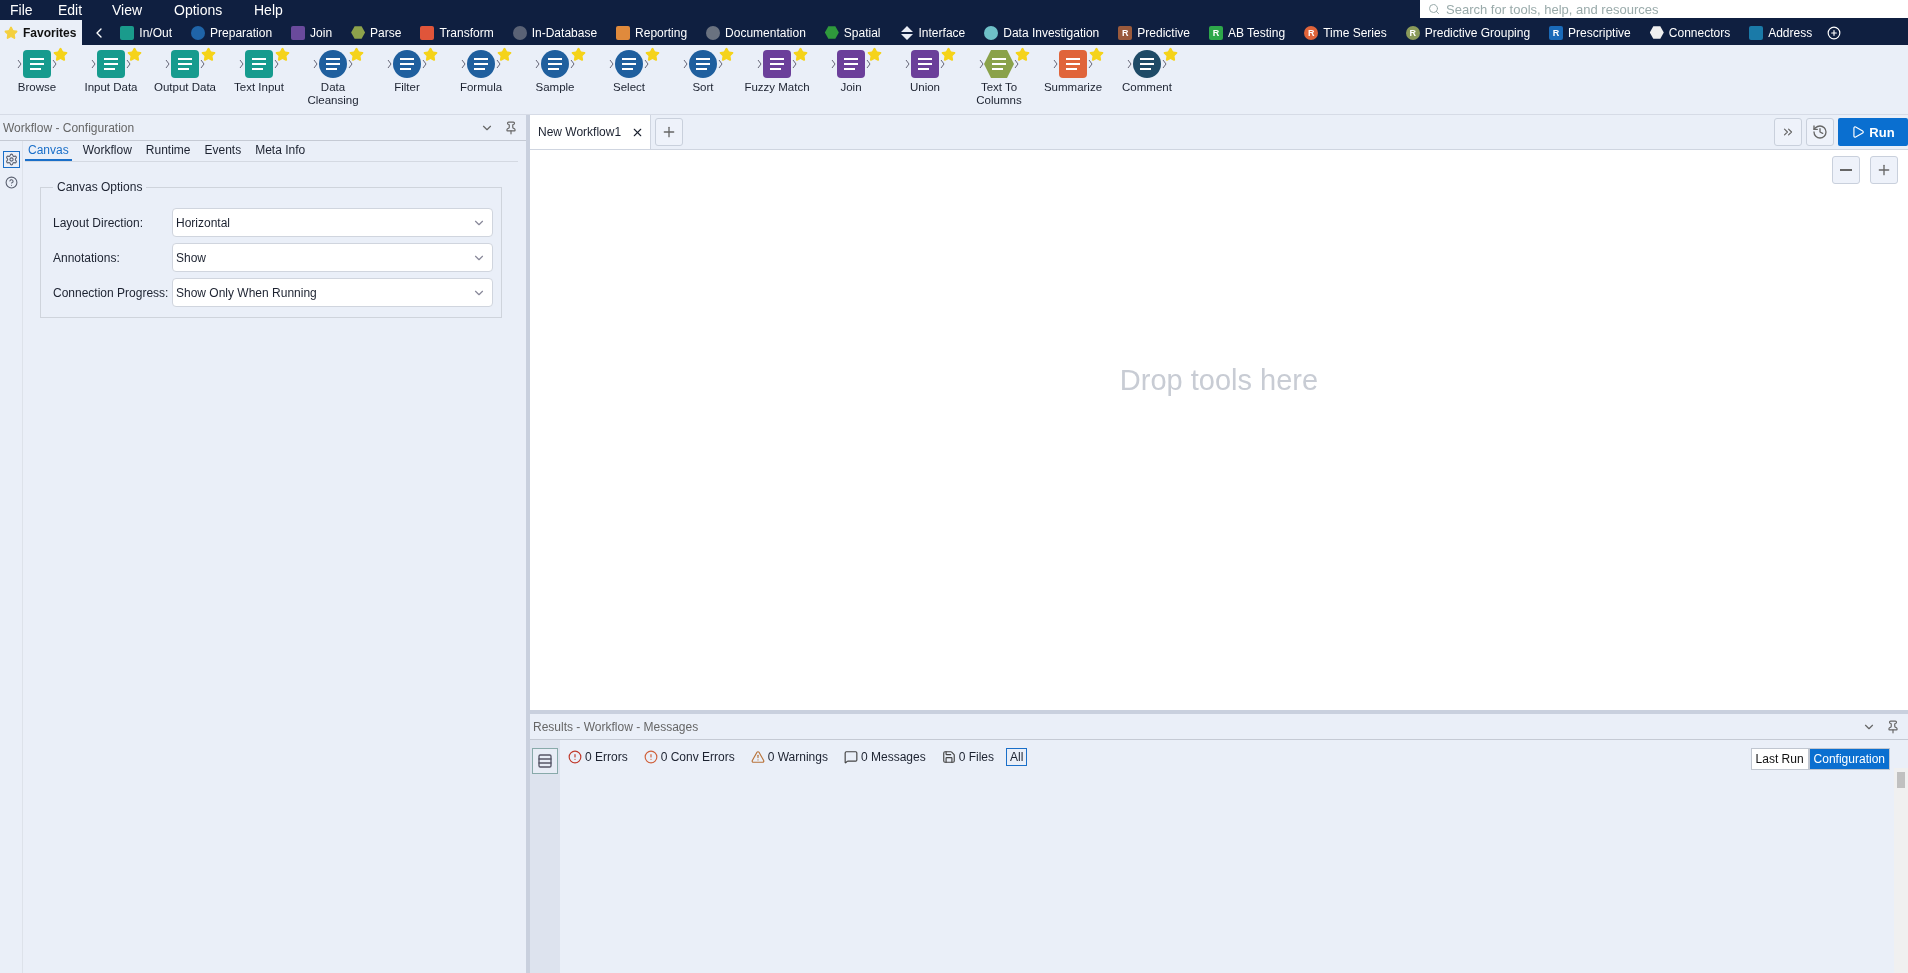 Image resolution: width=1908 pixels, height=973 pixels. What do you see at coordinates (1073, 87) in the screenshot?
I see `tool-label: Summarize` at bounding box center [1073, 87].